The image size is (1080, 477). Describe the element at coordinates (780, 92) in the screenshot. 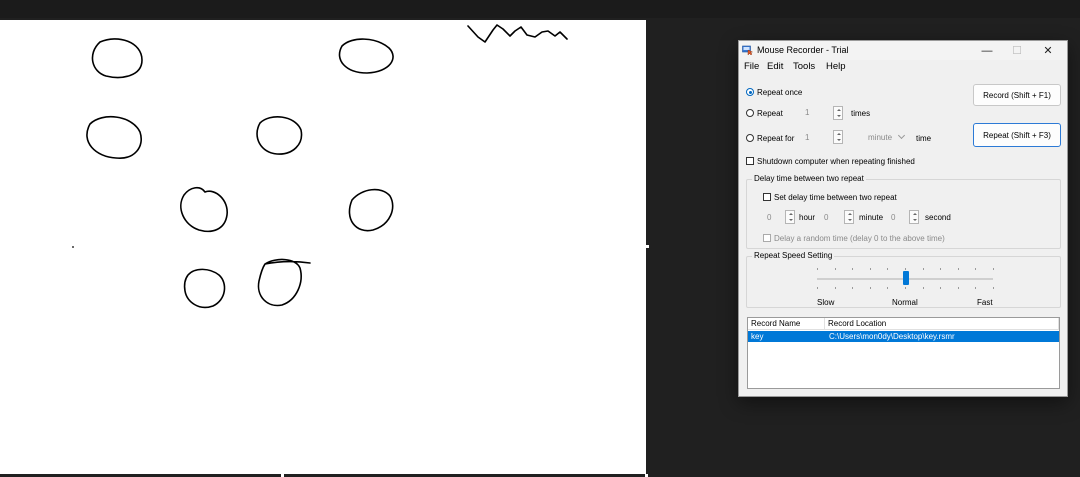

I see `repeat-once-label: Repeat once` at that location.